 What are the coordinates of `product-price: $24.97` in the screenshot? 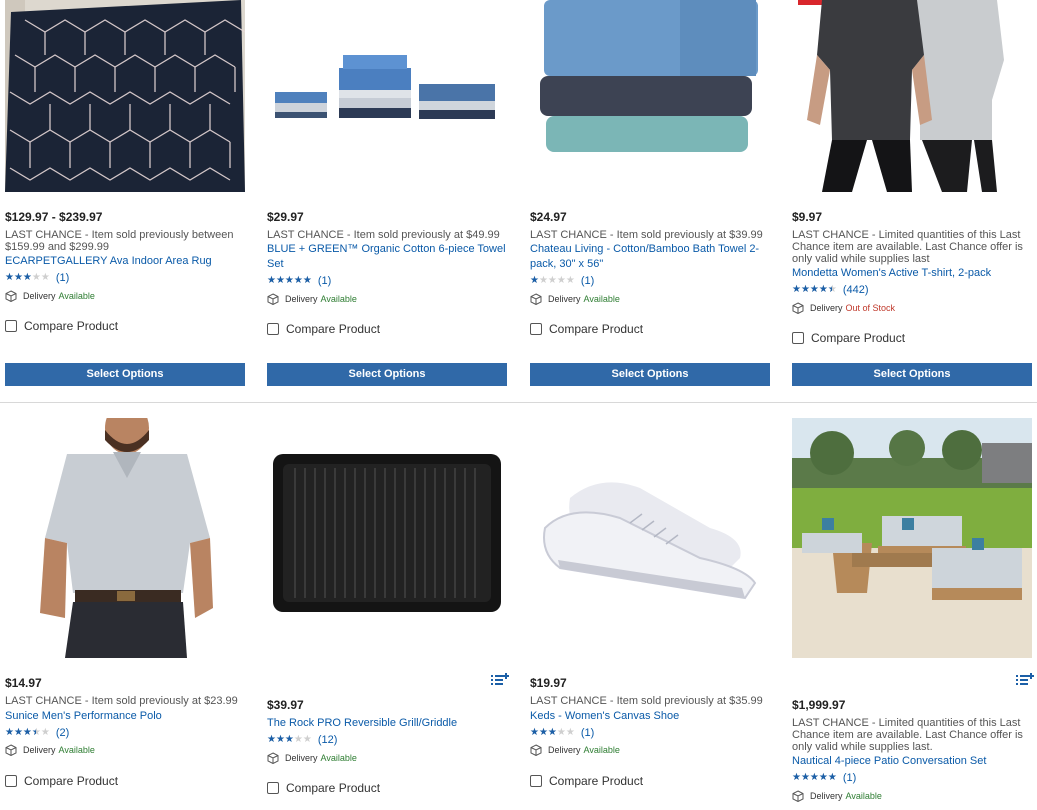 It's located at (548, 217).